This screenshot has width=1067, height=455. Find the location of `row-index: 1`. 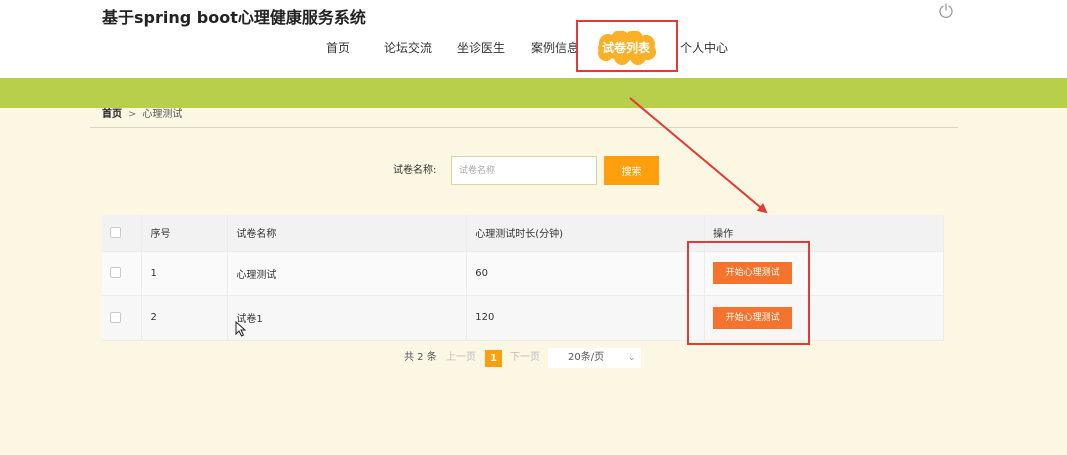

row-index: 1 is located at coordinates (185, 273).